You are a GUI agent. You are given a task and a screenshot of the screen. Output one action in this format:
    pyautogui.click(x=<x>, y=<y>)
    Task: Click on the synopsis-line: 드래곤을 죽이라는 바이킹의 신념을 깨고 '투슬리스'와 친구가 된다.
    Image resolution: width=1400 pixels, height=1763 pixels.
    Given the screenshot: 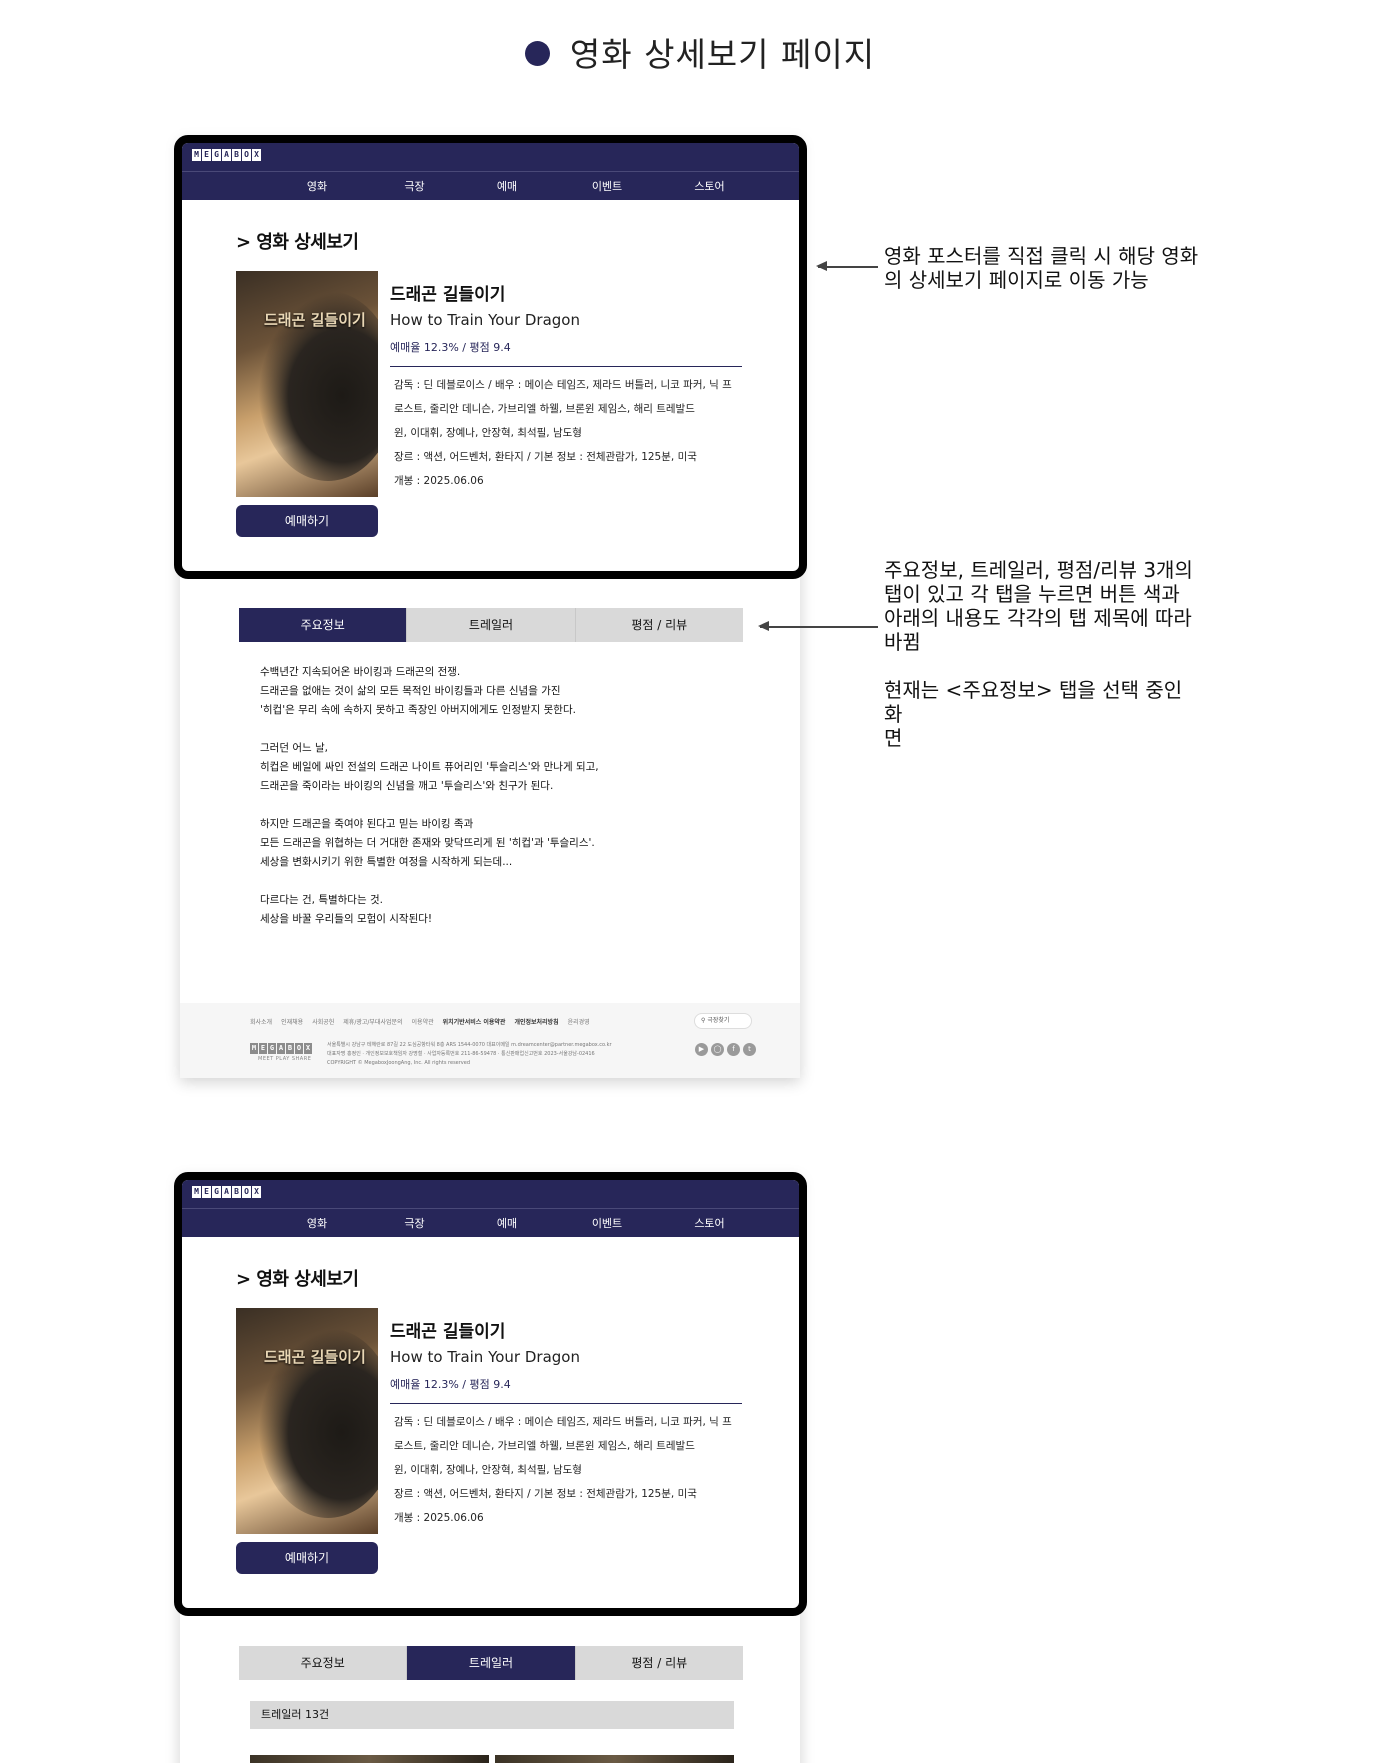 What is the action you would take?
    pyautogui.click(x=407, y=786)
    